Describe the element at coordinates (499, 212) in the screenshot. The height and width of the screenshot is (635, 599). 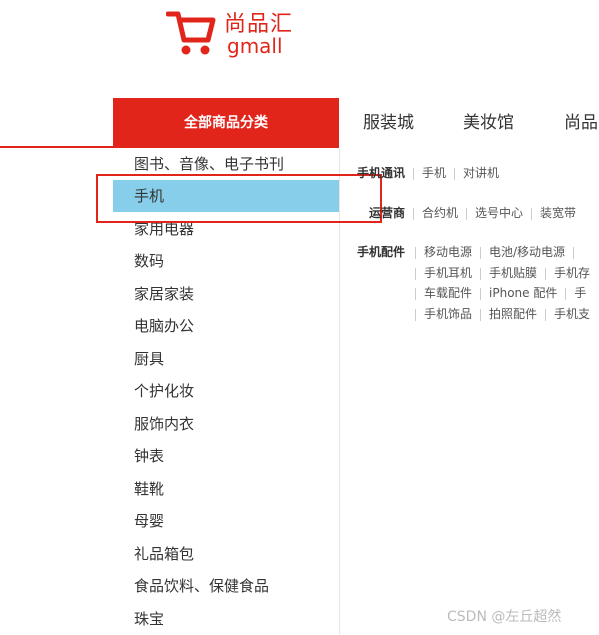
I see `subcategory-link: 选号中心` at that location.